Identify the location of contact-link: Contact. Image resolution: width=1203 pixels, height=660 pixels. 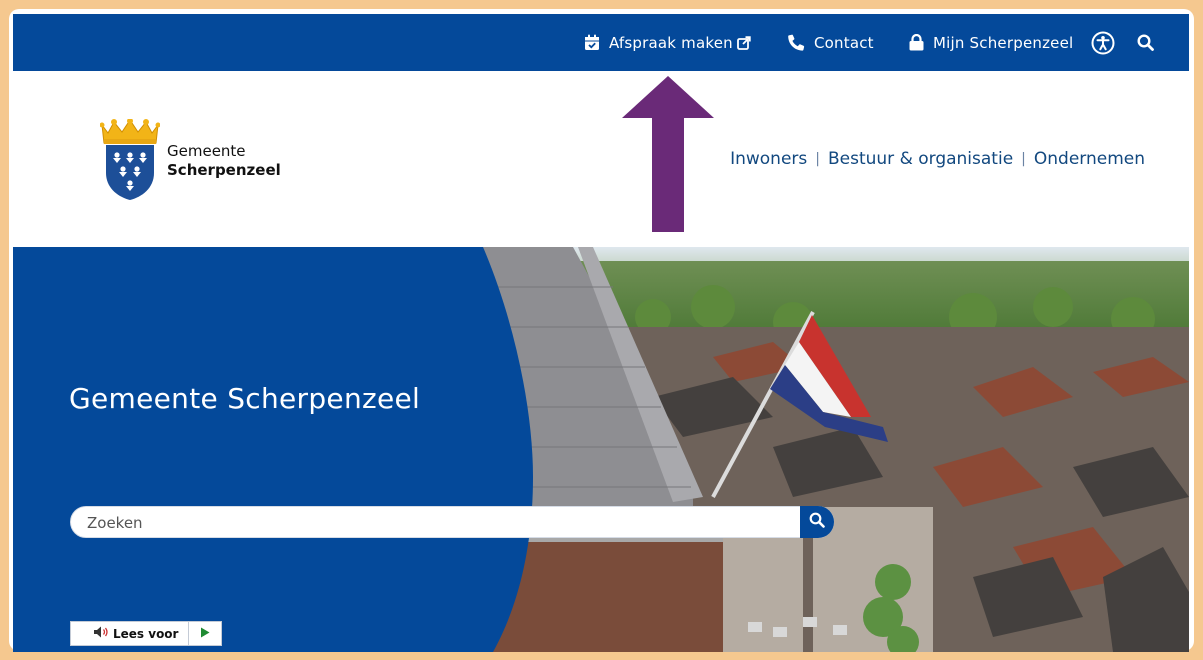
(831, 42).